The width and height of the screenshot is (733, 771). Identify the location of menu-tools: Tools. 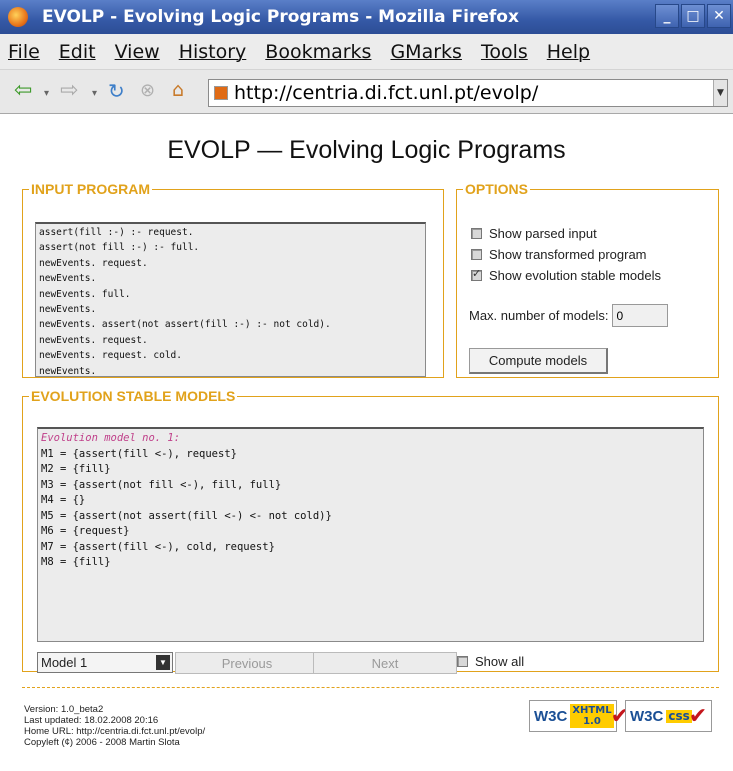
(504, 52).